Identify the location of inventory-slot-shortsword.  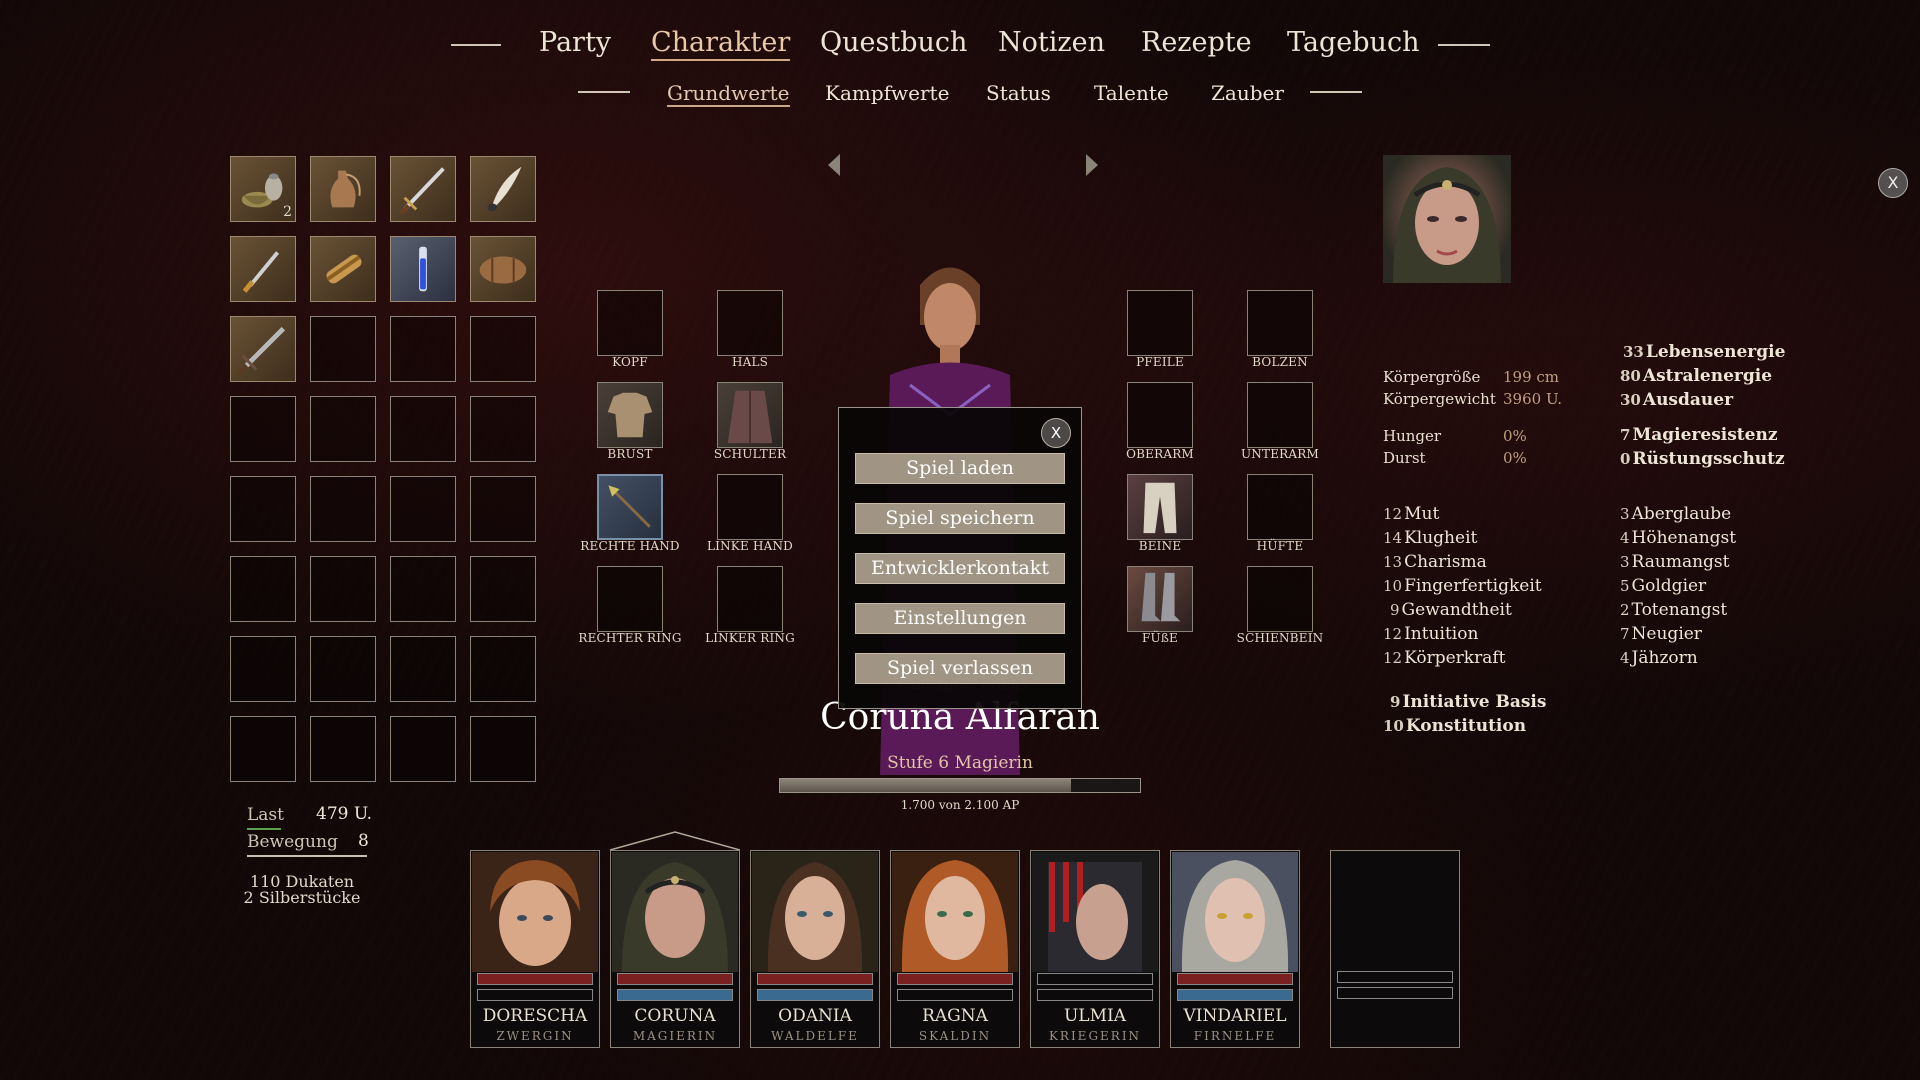
(263, 349).